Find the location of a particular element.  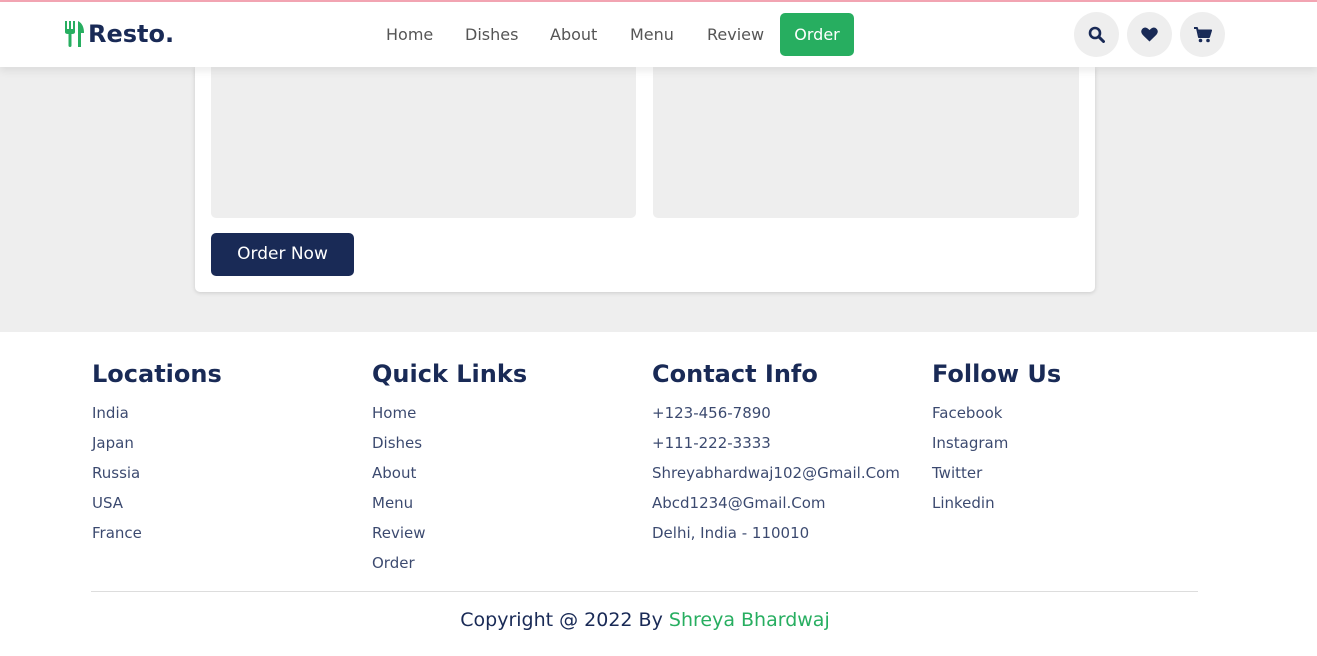

footer-link: Review is located at coordinates (502, 533).